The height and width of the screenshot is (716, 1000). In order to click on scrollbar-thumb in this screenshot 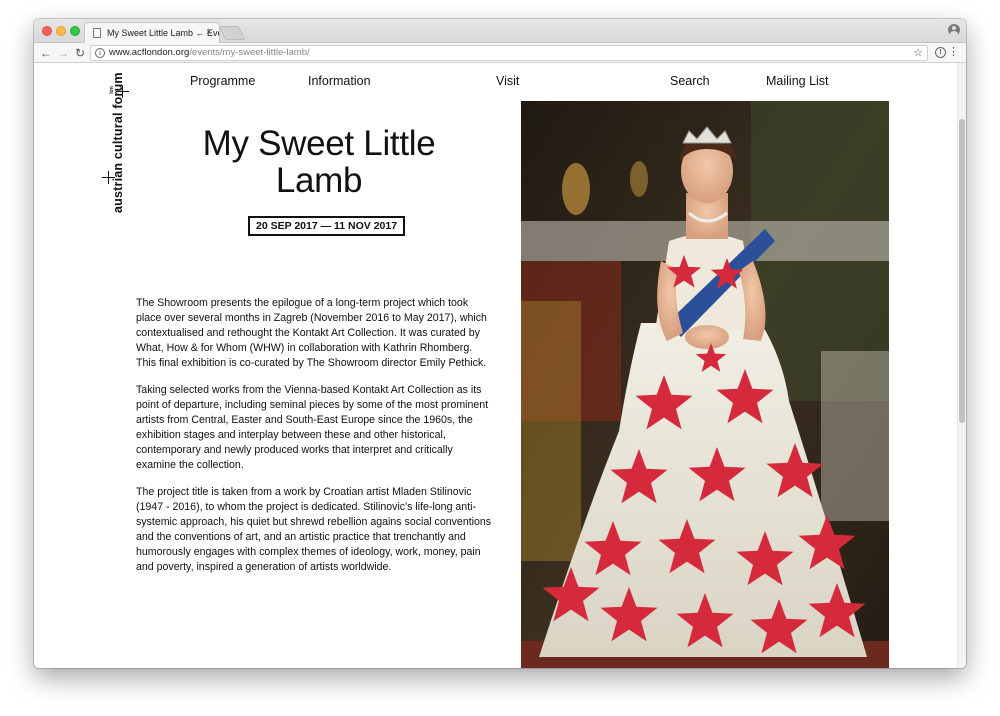, I will do `click(962, 271)`.